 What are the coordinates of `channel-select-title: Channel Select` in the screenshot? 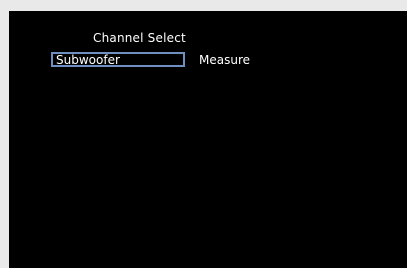 It's located at (139, 38).